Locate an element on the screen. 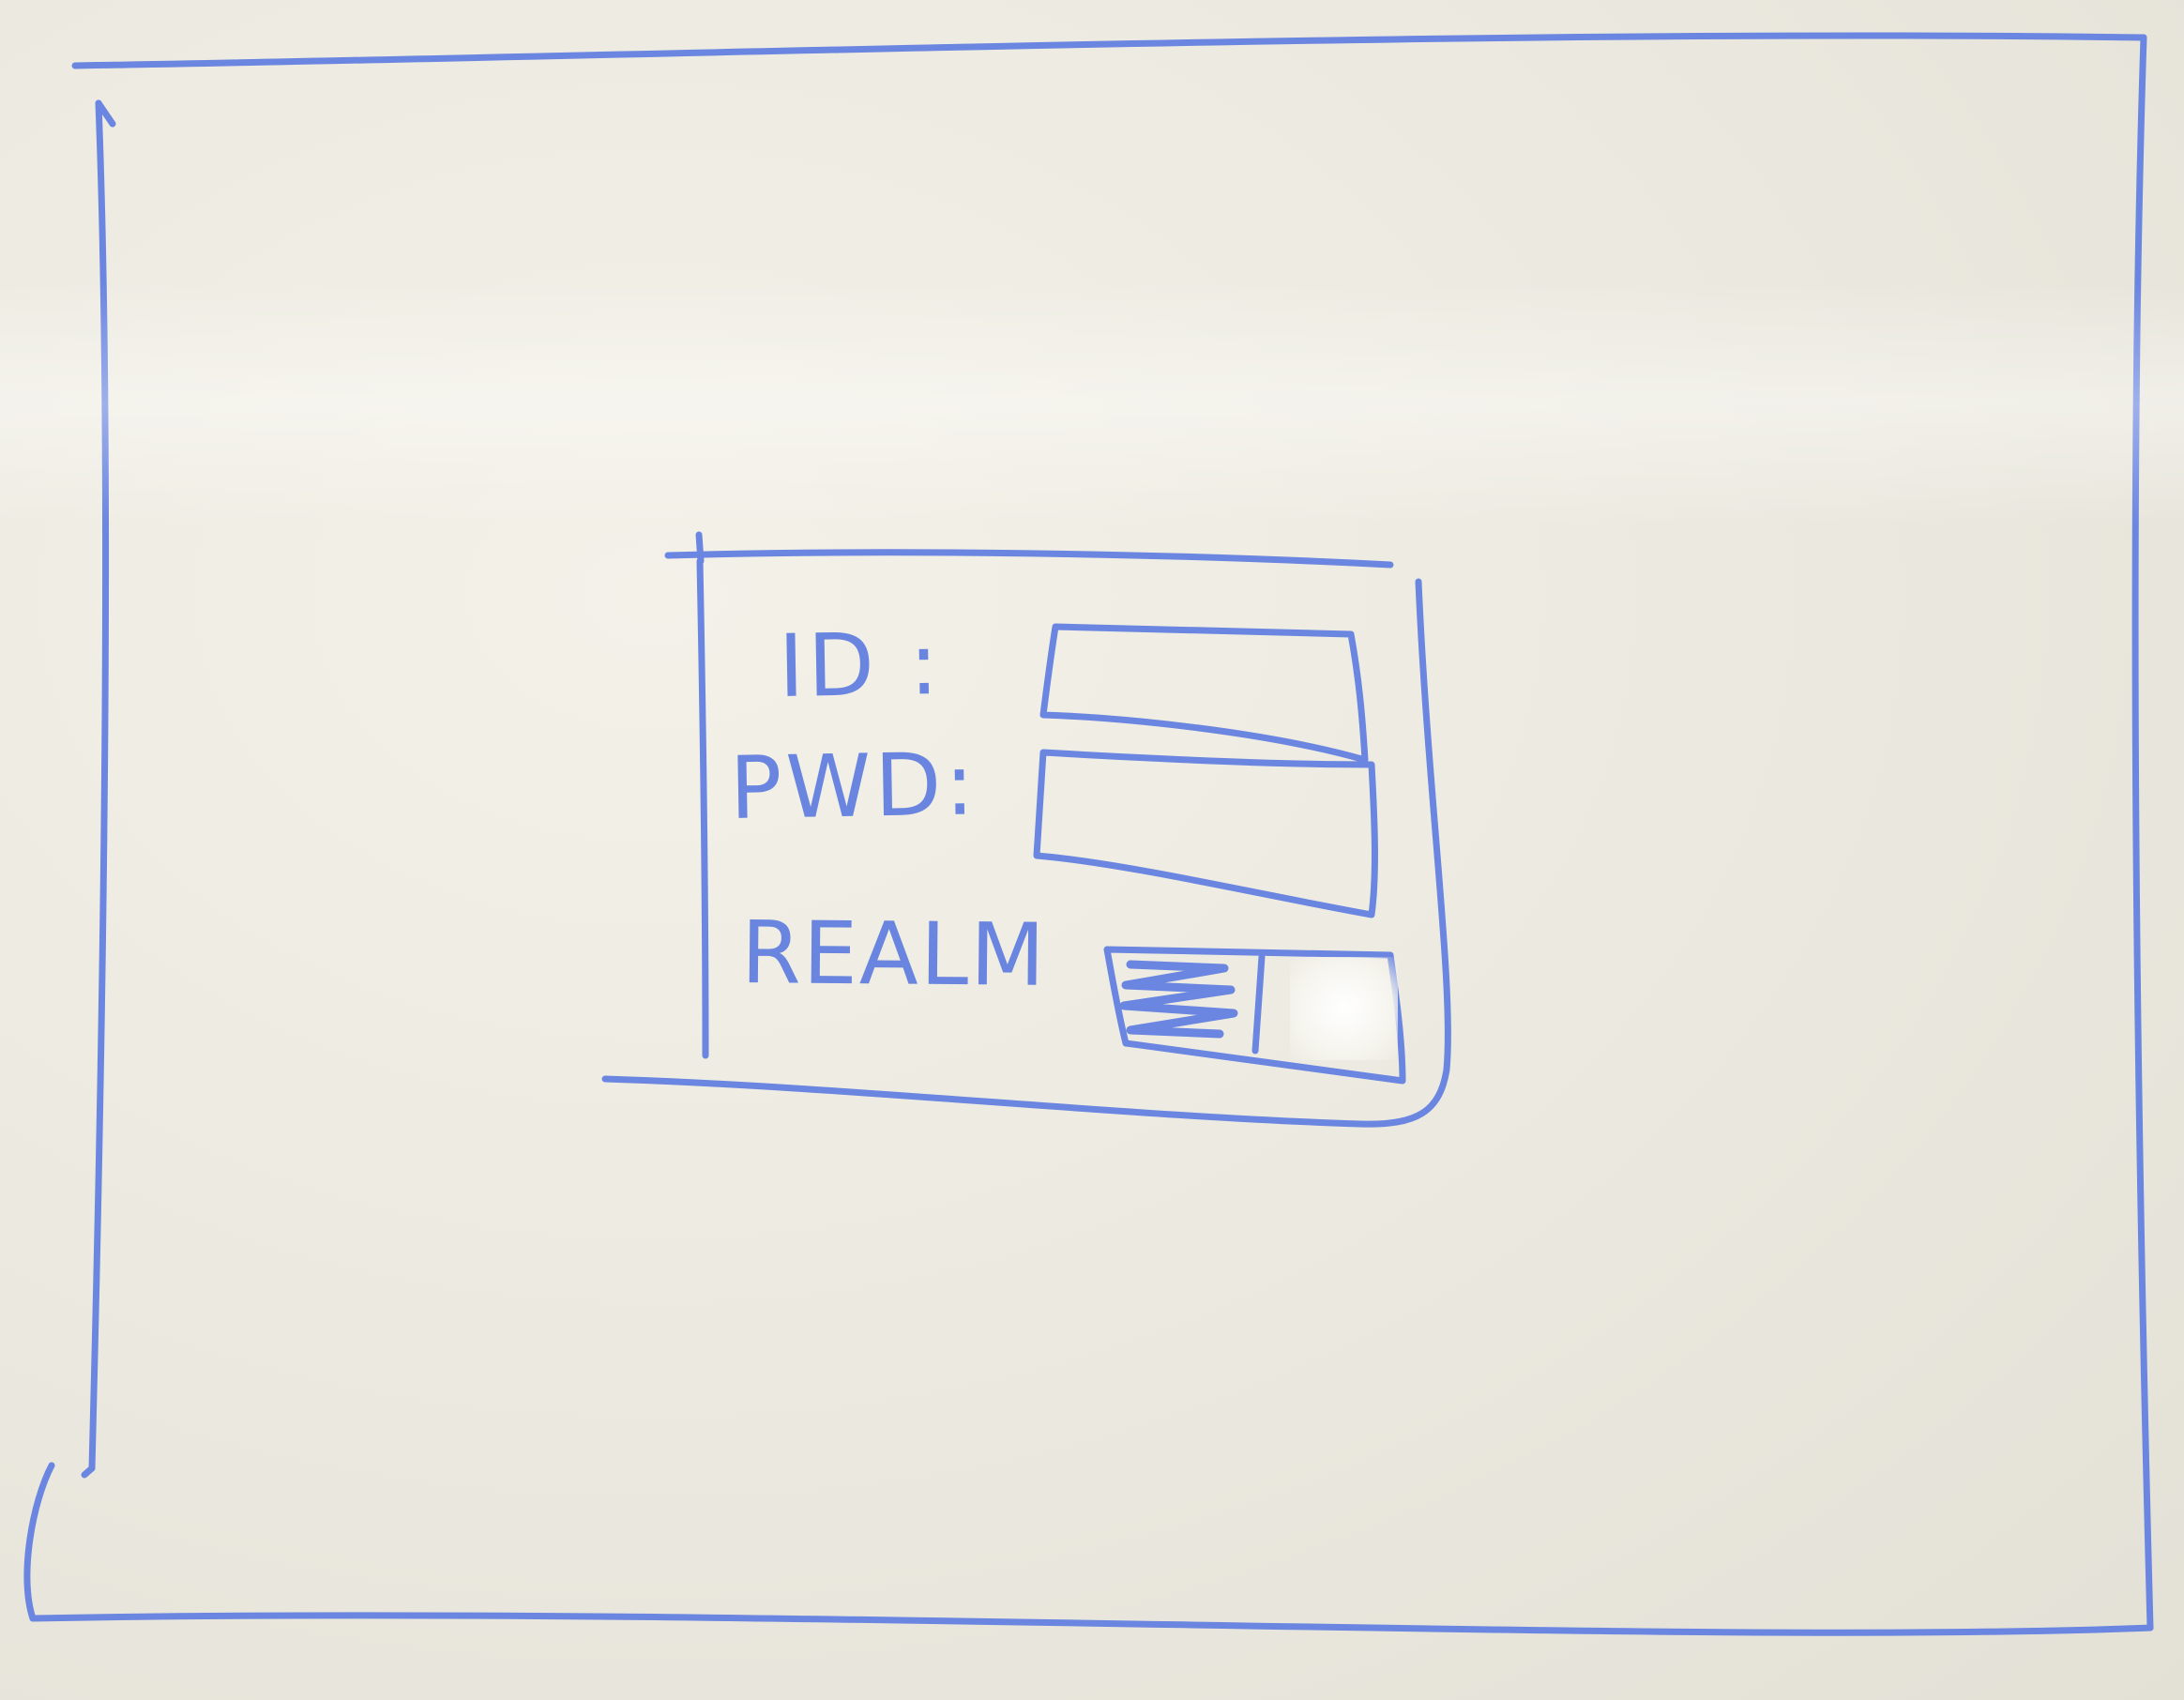  realm-select is located at coordinates (1250, 1013).